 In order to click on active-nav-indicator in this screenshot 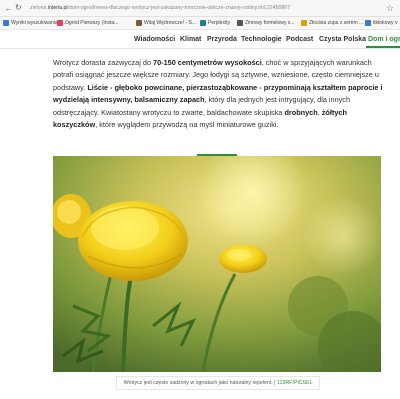, I will do `click(383, 47)`.